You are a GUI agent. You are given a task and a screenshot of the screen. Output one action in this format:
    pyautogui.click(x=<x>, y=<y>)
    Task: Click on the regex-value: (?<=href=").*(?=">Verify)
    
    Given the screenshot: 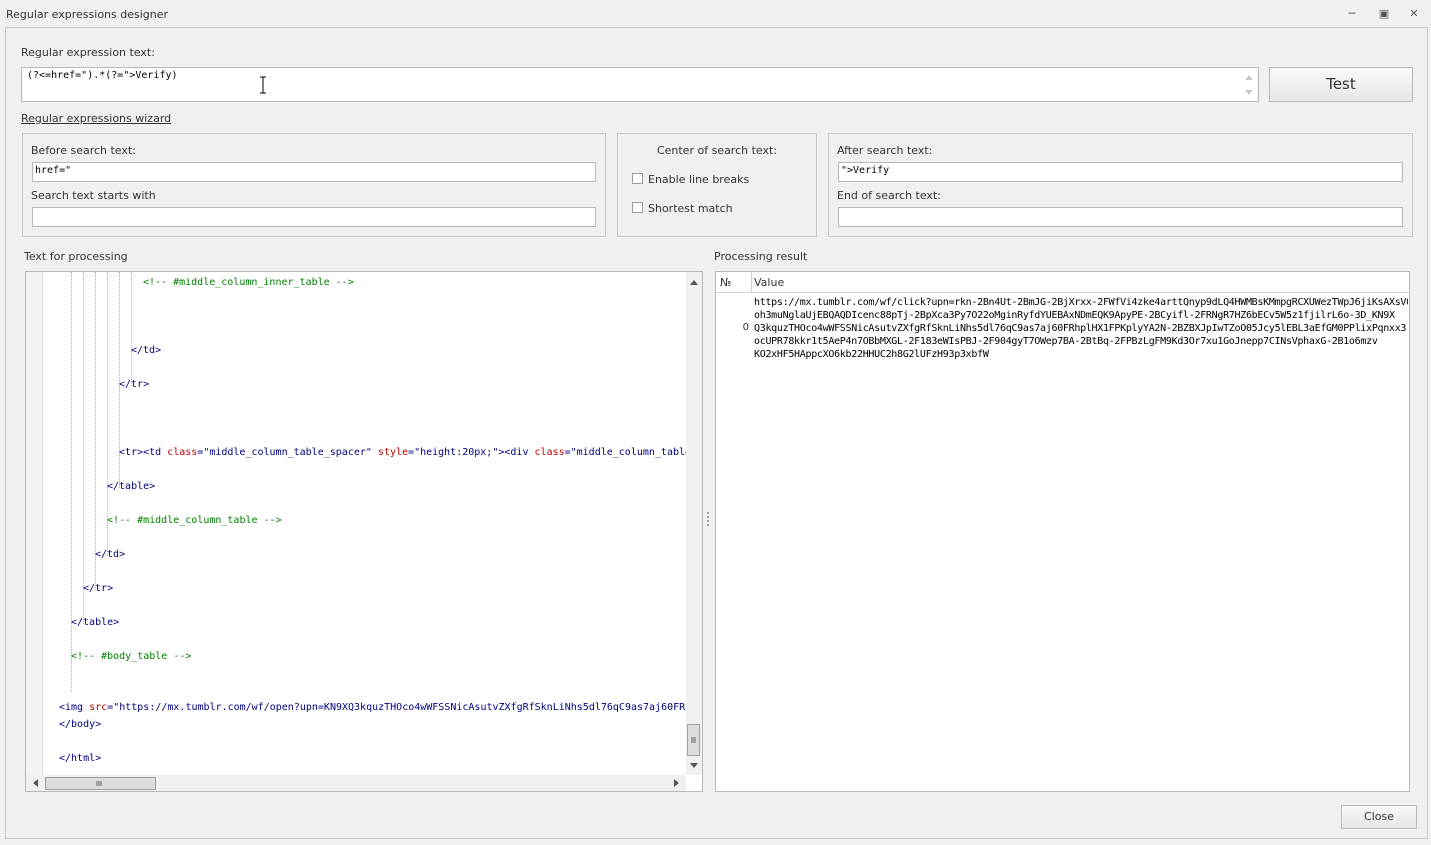 What is the action you would take?
    pyautogui.click(x=102, y=75)
    